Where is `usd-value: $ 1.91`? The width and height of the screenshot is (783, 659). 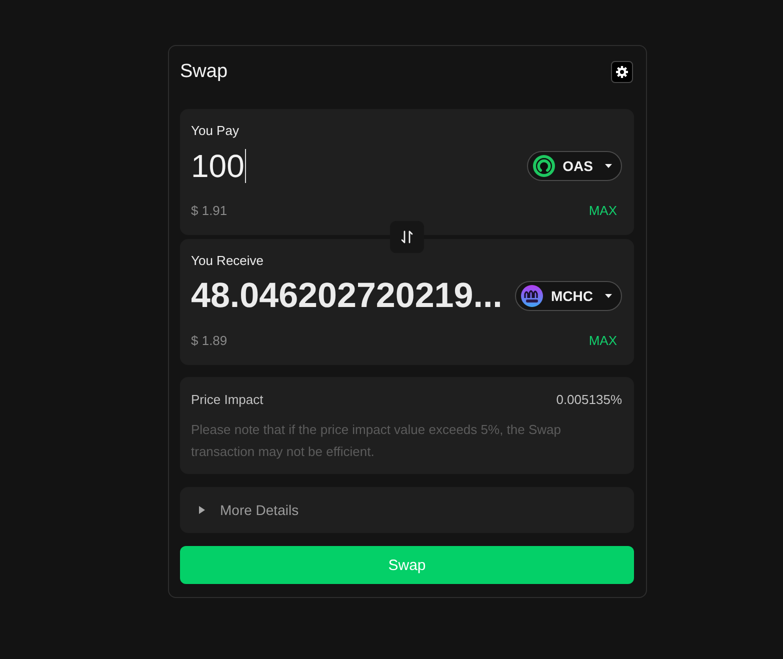 usd-value: $ 1.91 is located at coordinates (209, 211).